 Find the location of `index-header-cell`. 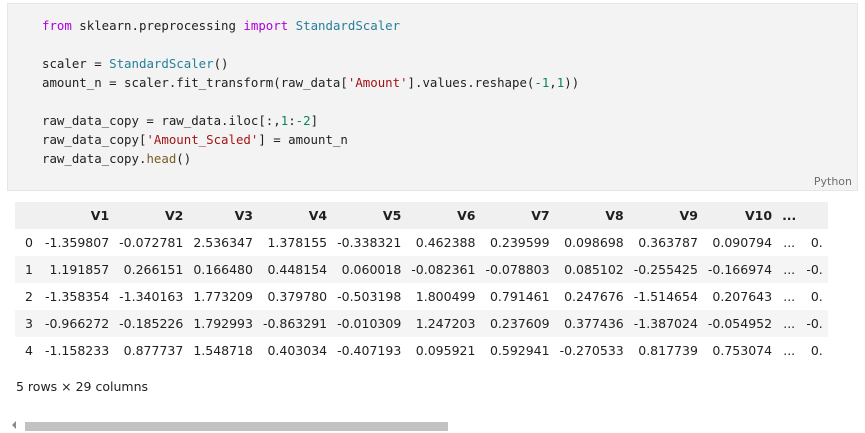

index-header-cell is located at coordinates (27, 215).